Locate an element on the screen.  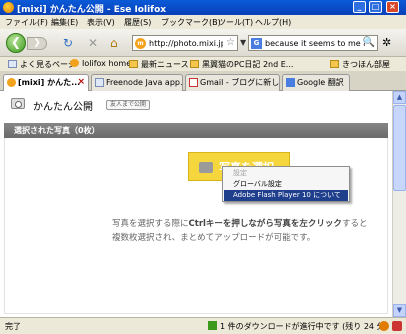
url-bar: m http://photo.mixi.jp ☆ is located at coordinates (185, 43).